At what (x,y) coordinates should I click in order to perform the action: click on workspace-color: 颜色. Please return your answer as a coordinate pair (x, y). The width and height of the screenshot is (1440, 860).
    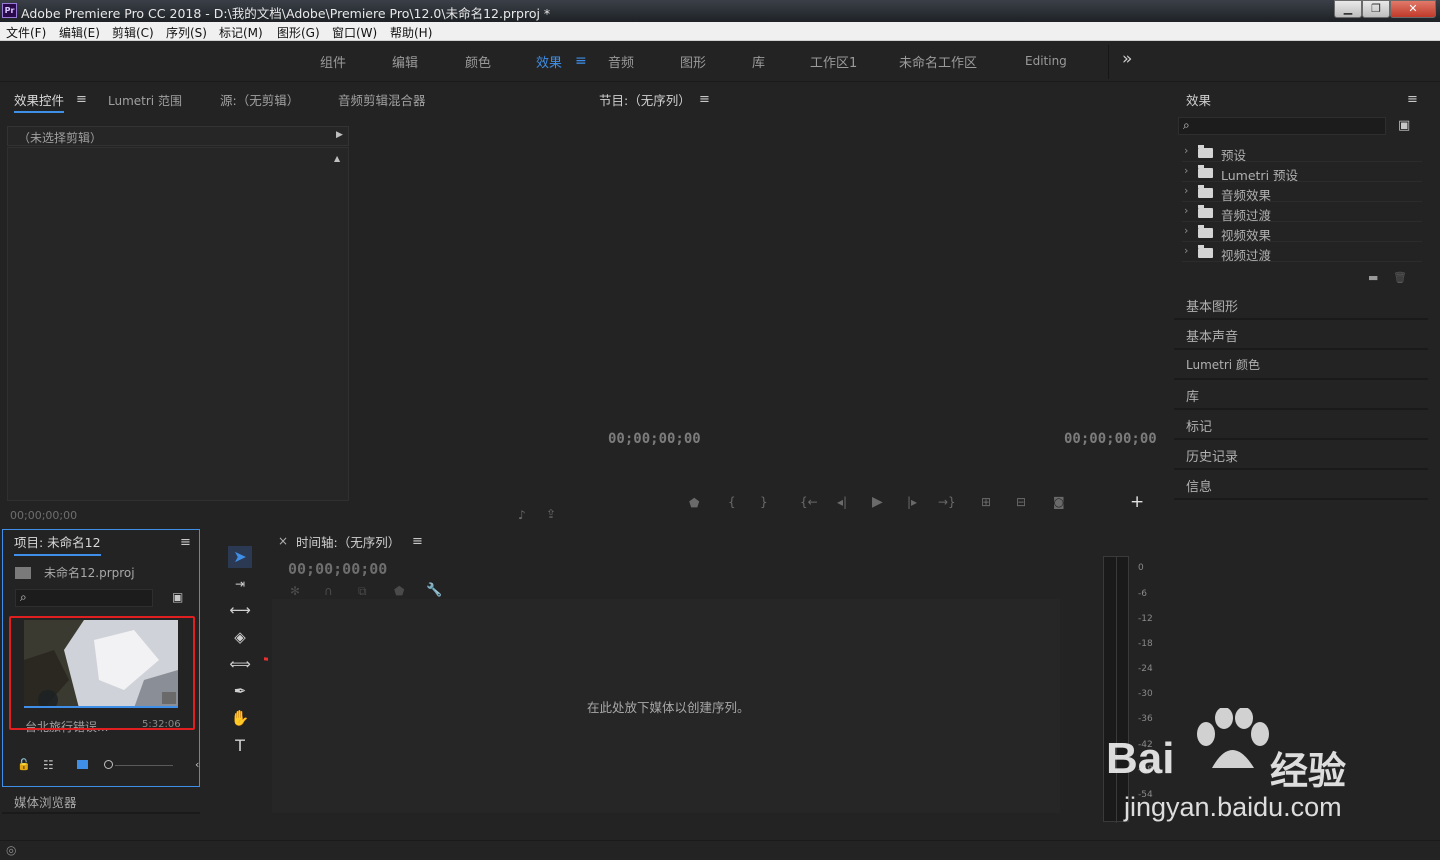
    Looking at the image, I should click on (478, 61).